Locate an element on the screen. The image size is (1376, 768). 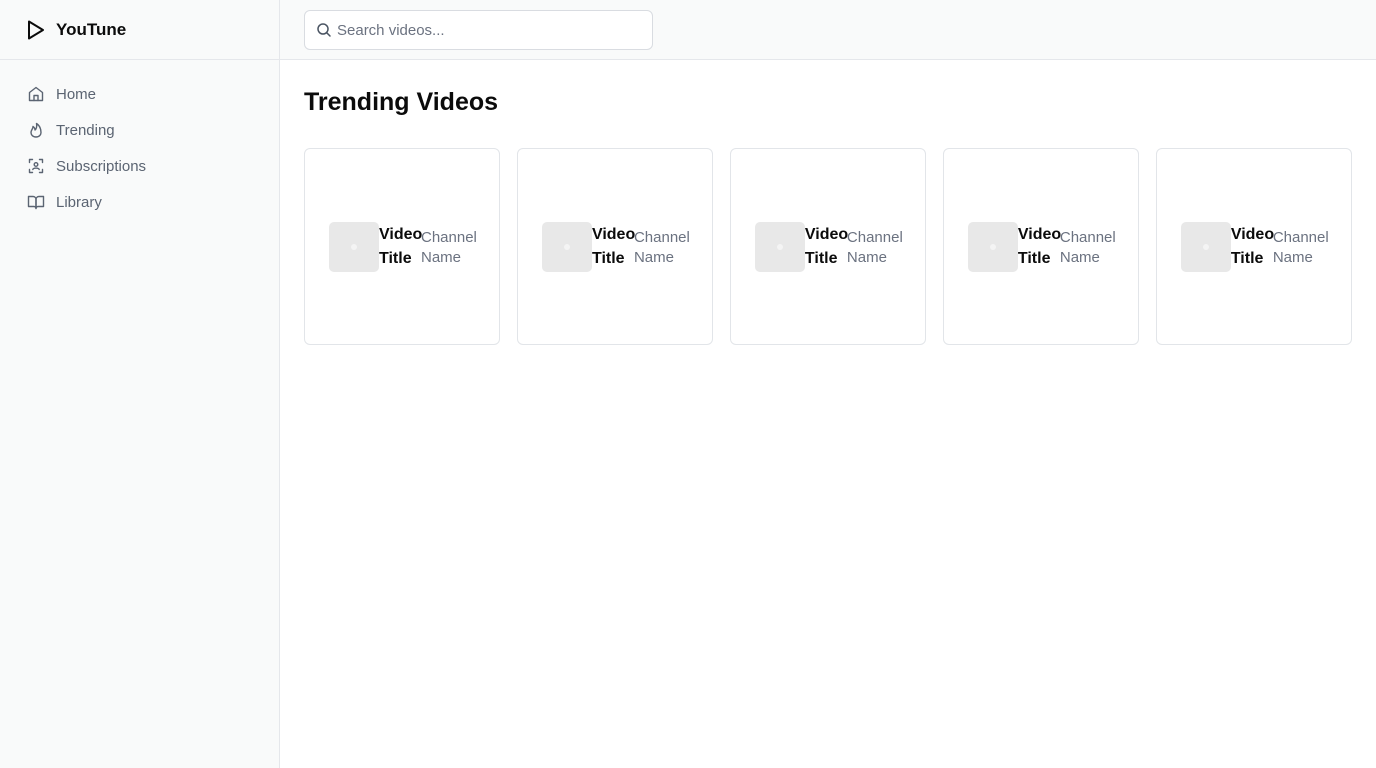
subscriptions-scan-icon is located at coordinates (36, 166).